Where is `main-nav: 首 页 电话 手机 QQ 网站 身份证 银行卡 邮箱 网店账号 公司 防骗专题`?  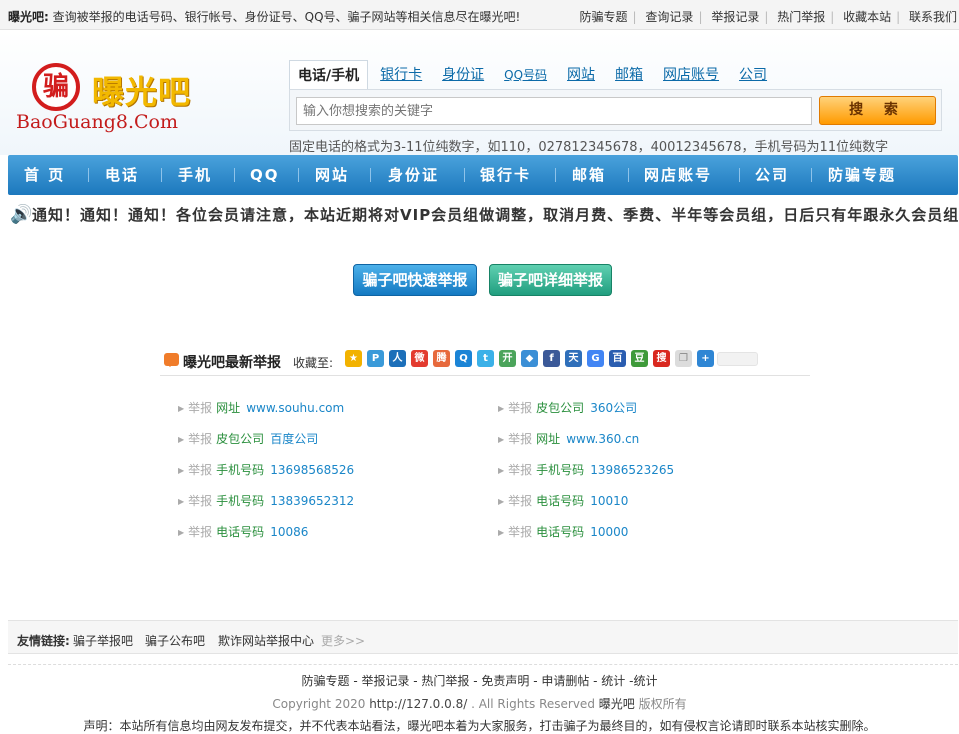
main-nav: 首 页 电话 手机 QQ 网站 身份证 银行卡 邮箱 网店账号 公司 防骗专题 is located at coordinates (483, 175).